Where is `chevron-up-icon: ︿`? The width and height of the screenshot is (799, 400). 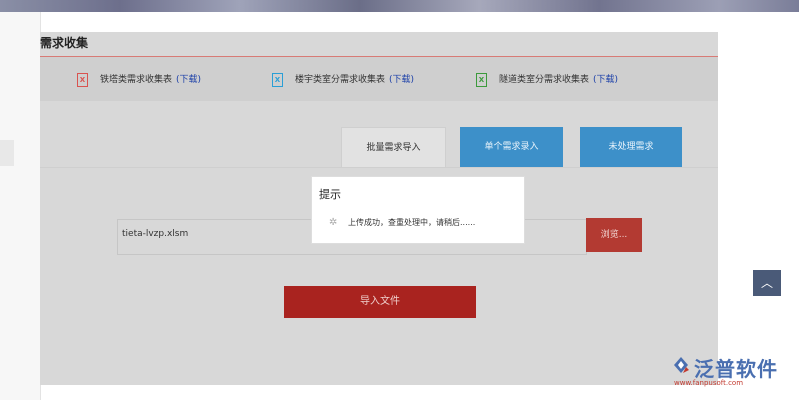
chevron-up-icon: ︿ is located at coordinates (766, 283).